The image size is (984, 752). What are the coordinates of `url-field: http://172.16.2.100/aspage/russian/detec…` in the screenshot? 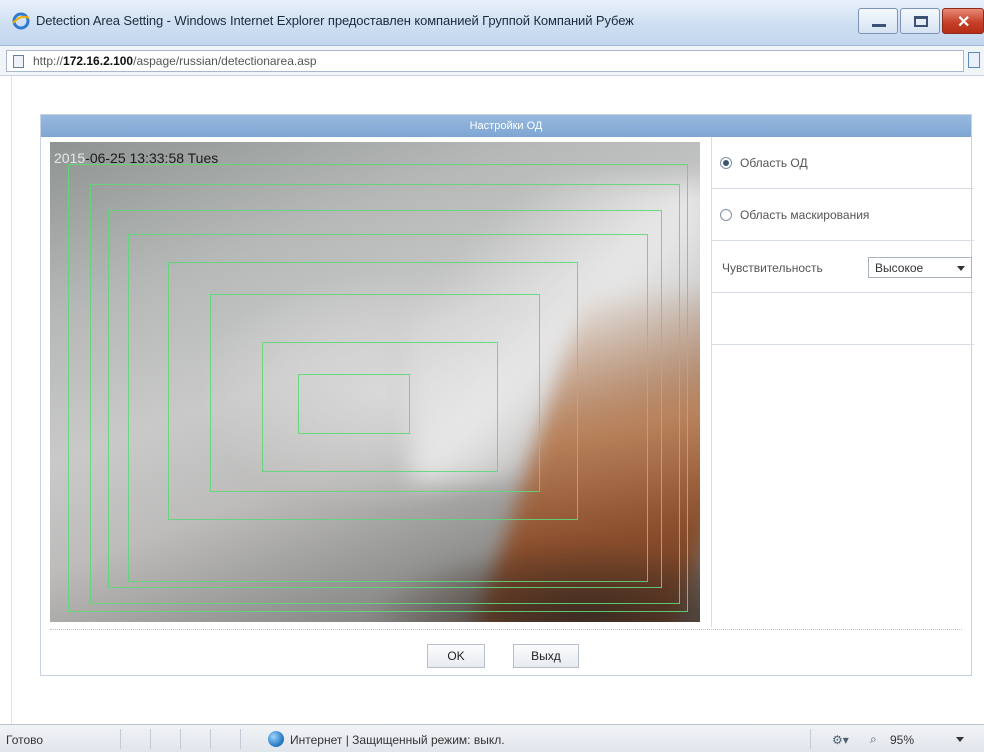 It's located at (485, 61).